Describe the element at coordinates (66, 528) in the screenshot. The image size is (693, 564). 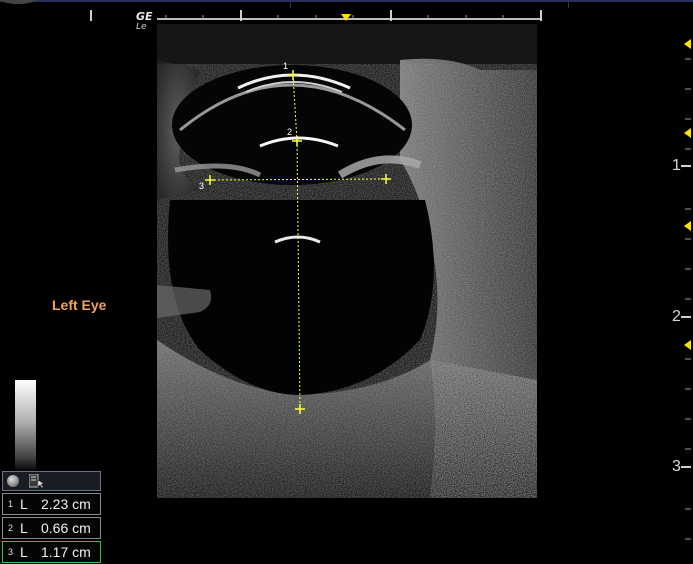
I see `measurement-value: 0.66 cm` at that location.